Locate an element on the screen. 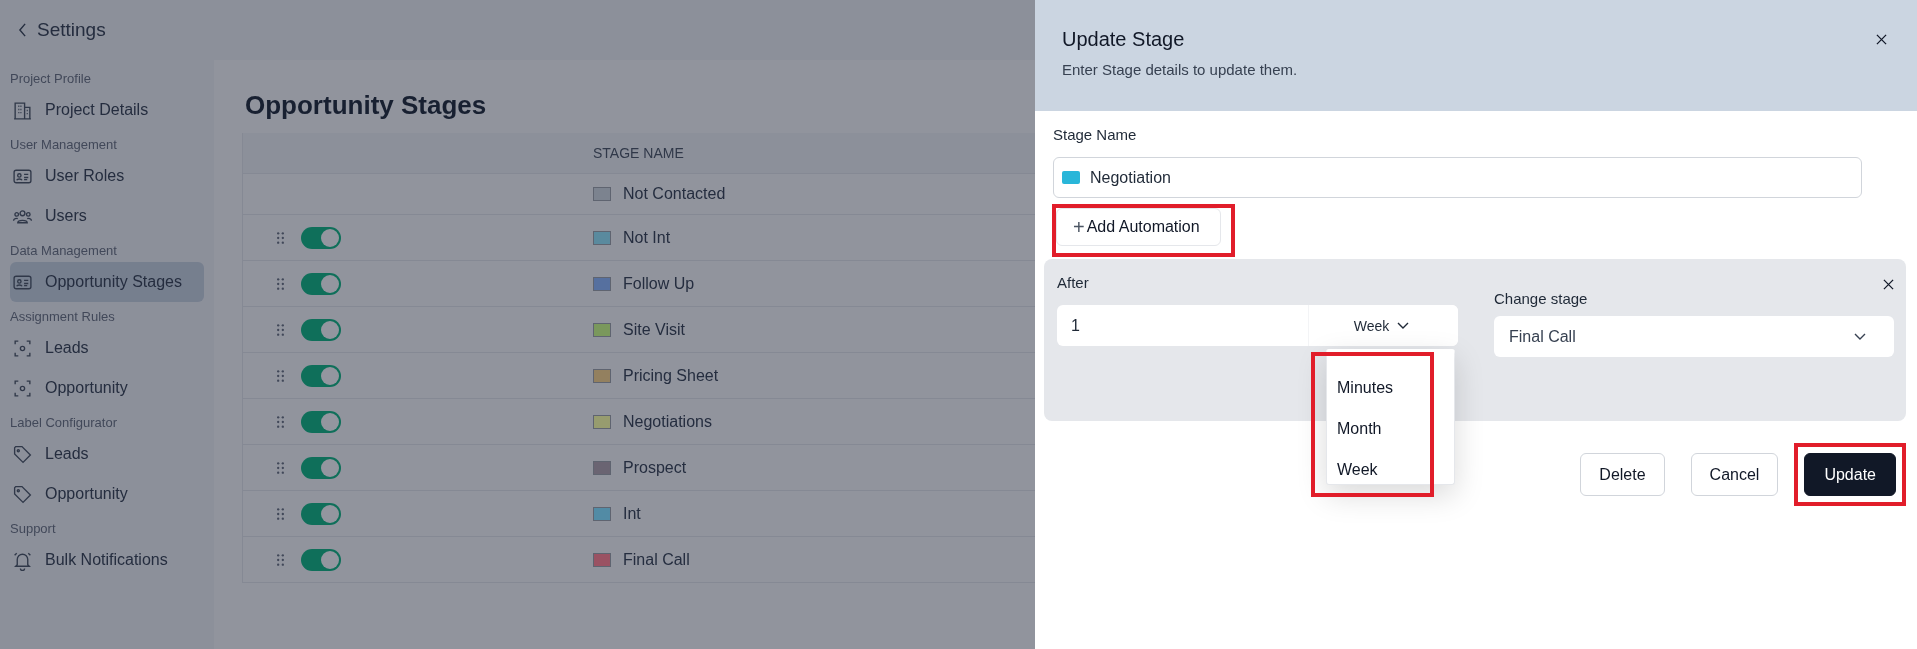 Image resolution: width=1917 pixels, height=649 pixels. stage-name: Not Contacted is located at coordinates (674, 194).